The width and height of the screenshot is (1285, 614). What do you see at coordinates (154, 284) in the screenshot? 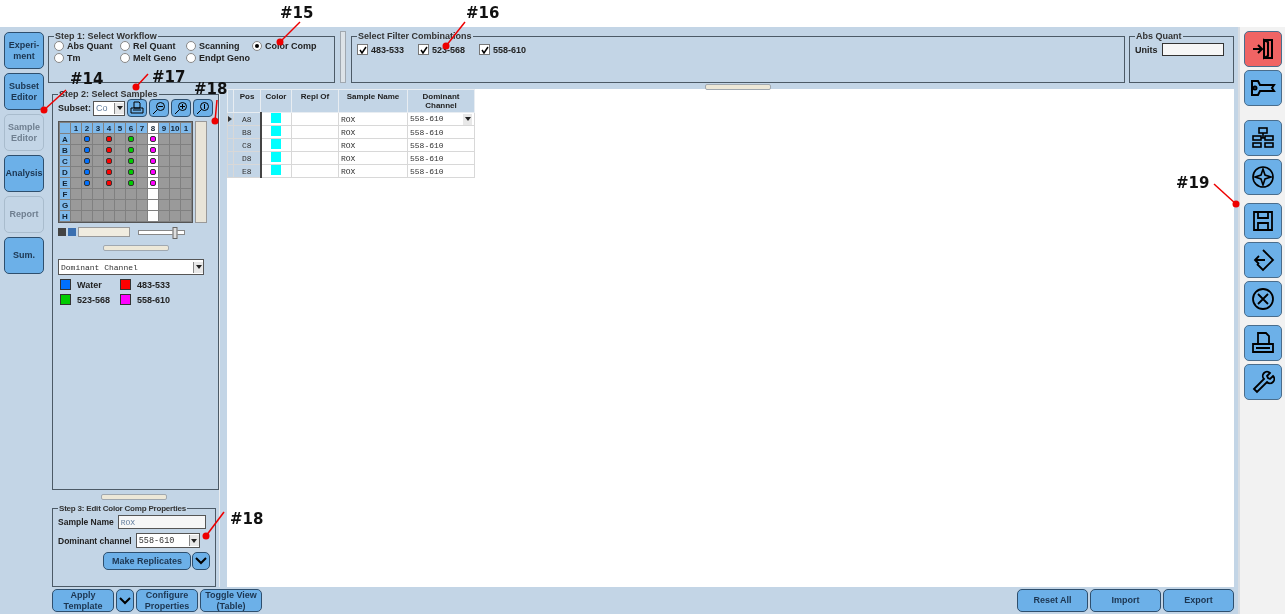
I see `legend-label: 483-533` at bounding box center [154, 284].